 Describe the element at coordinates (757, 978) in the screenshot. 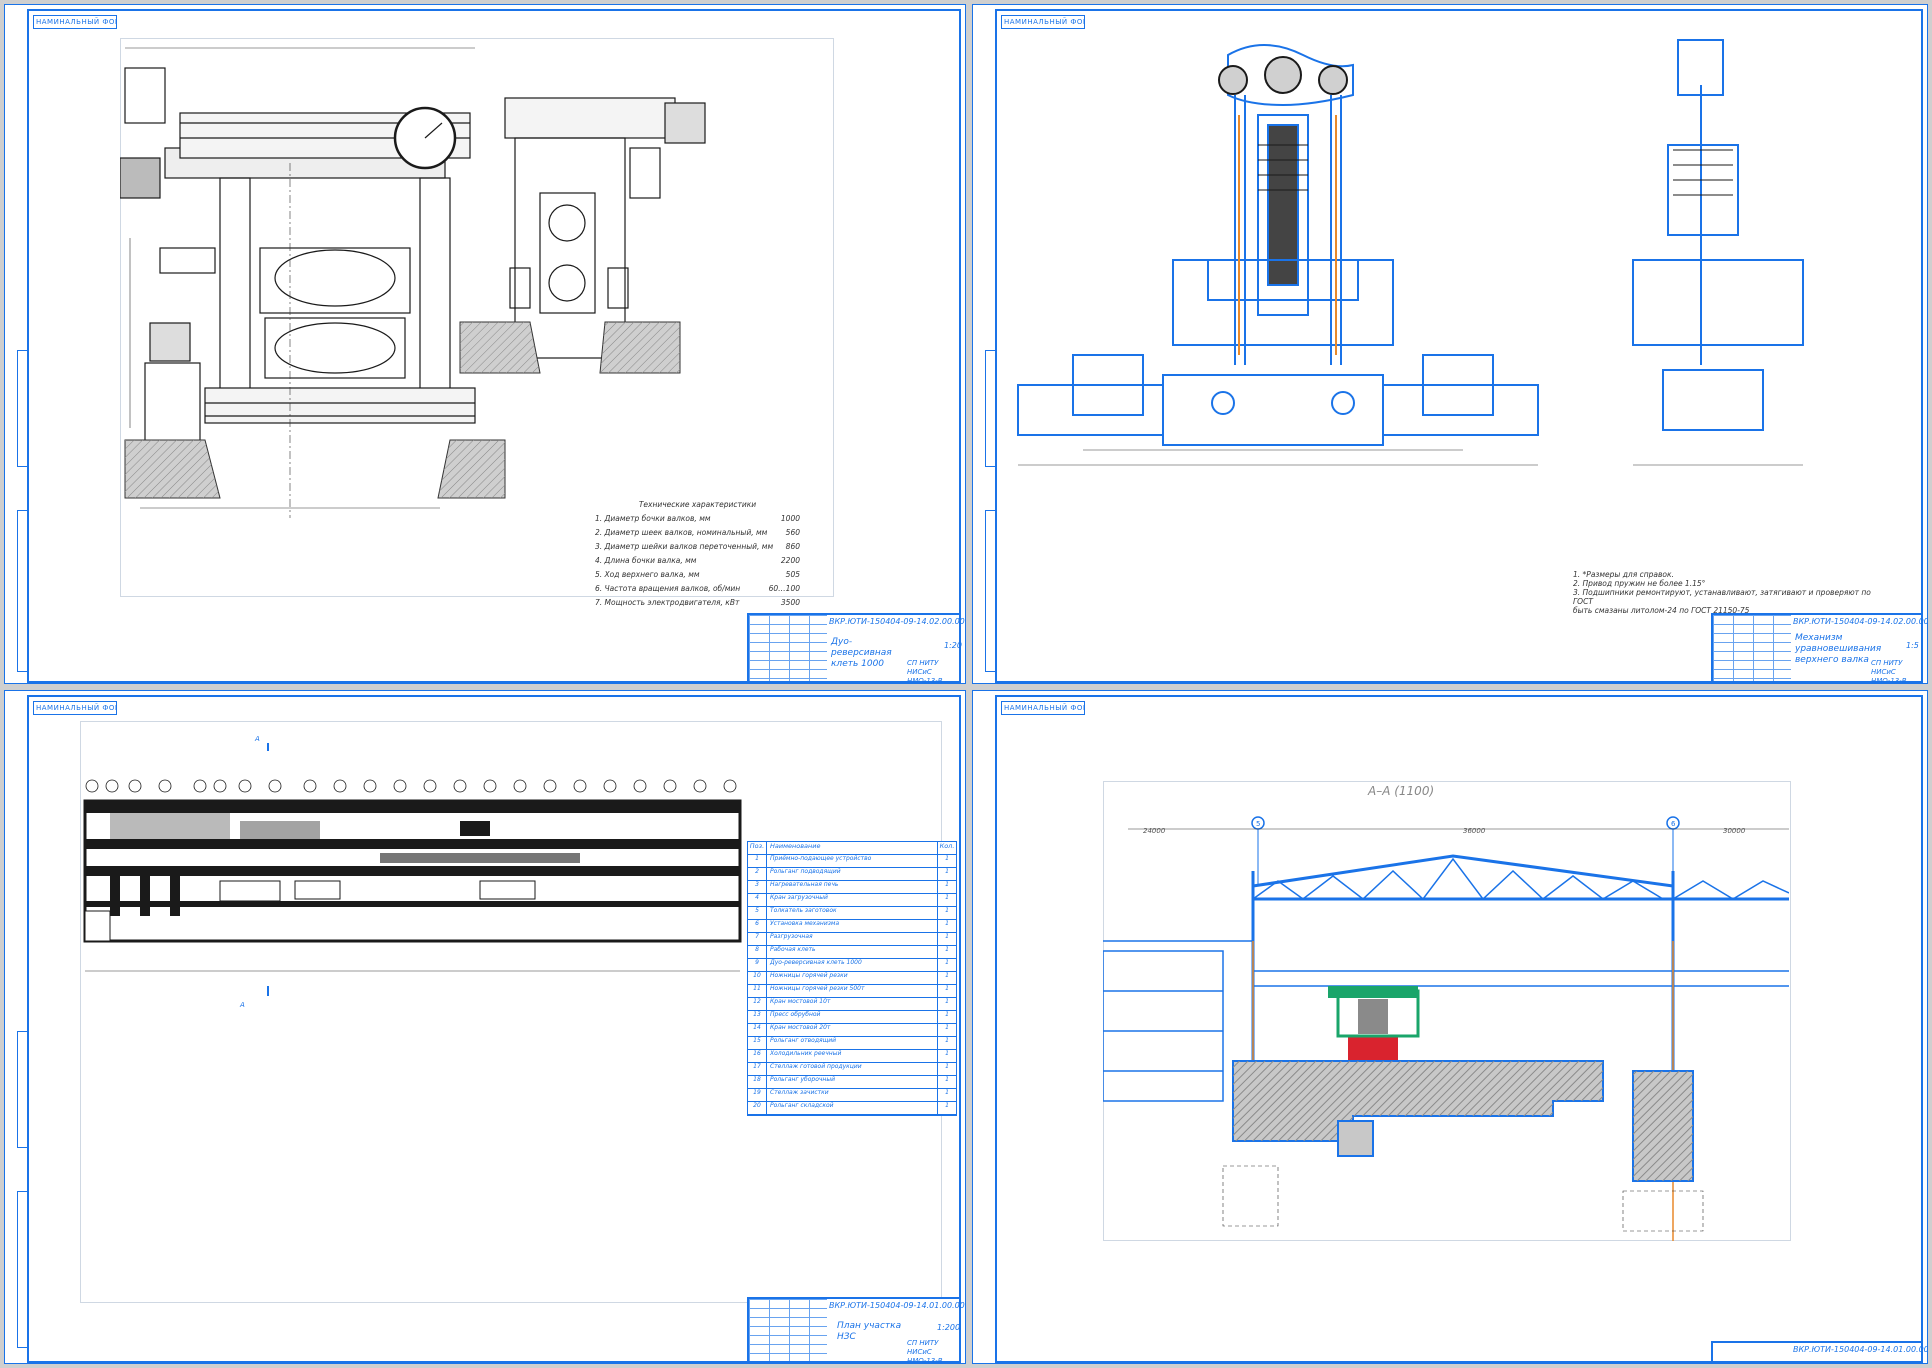

I see `spec-cell-pos: 10` at that location.